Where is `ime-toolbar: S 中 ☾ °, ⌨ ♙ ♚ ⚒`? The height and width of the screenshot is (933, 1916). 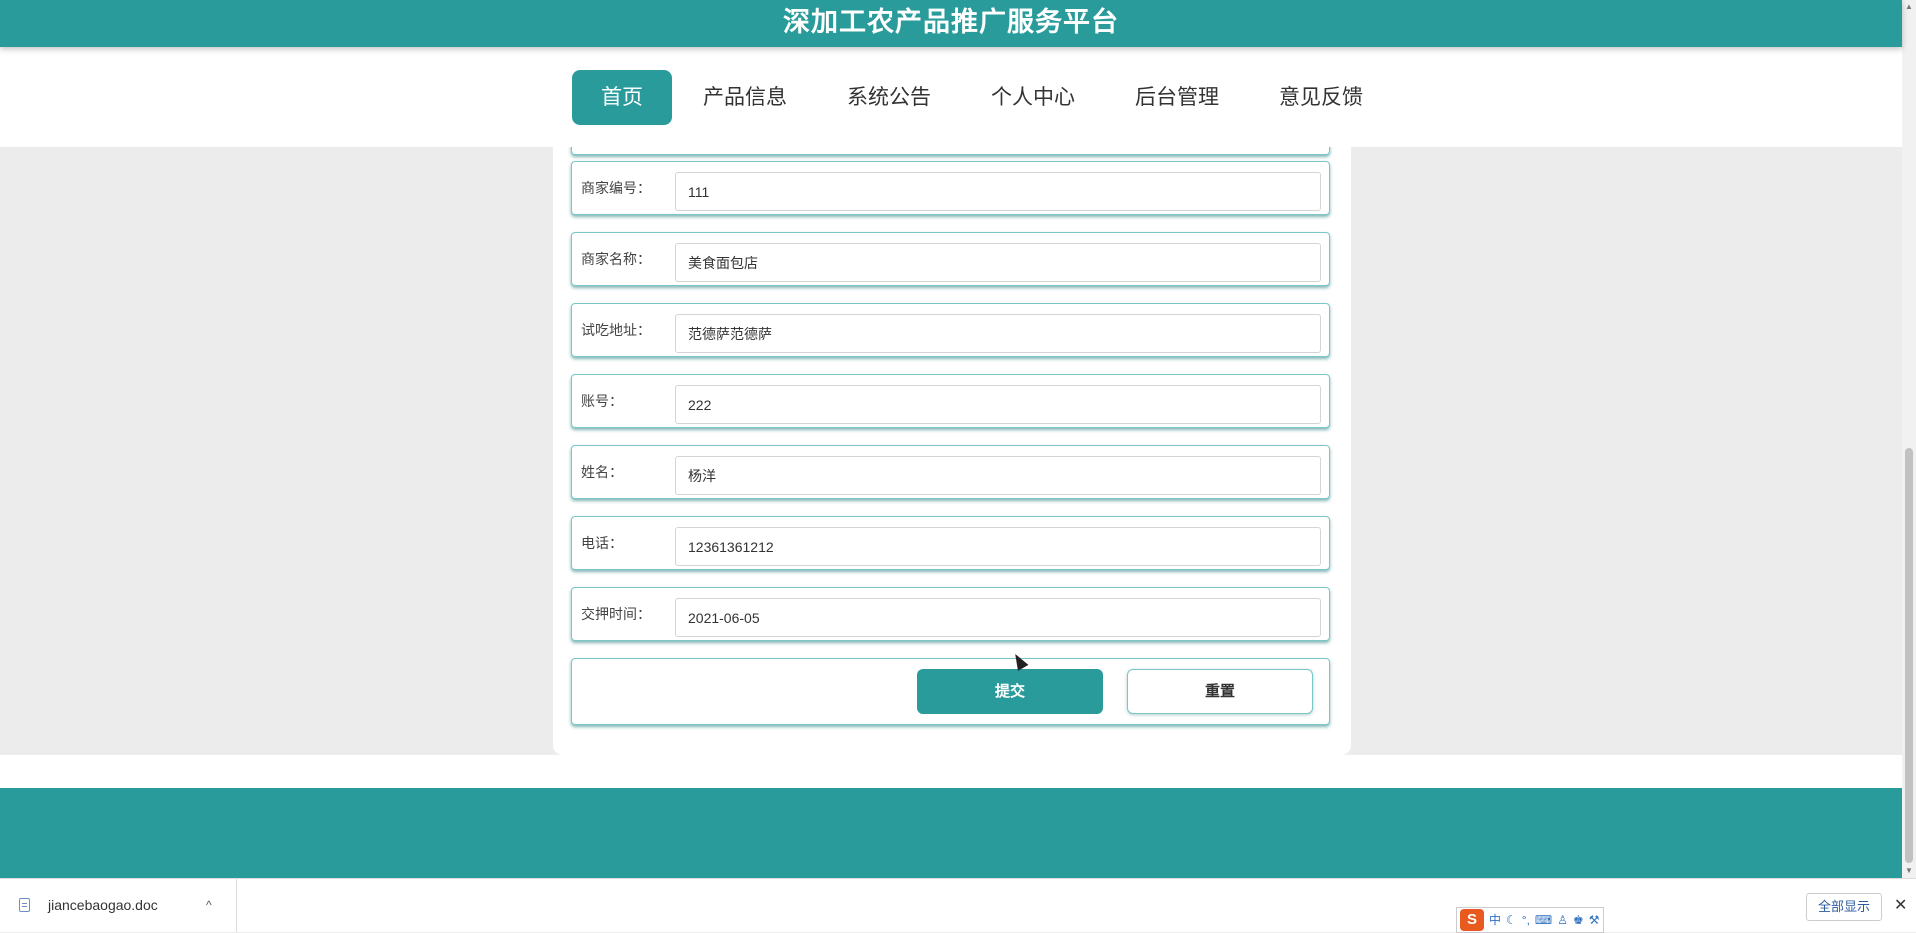
ime-toolbar: S 中 ☾ °, ⌨ ♙ ♚ ⚒ is located at coordinates (1530, 920).